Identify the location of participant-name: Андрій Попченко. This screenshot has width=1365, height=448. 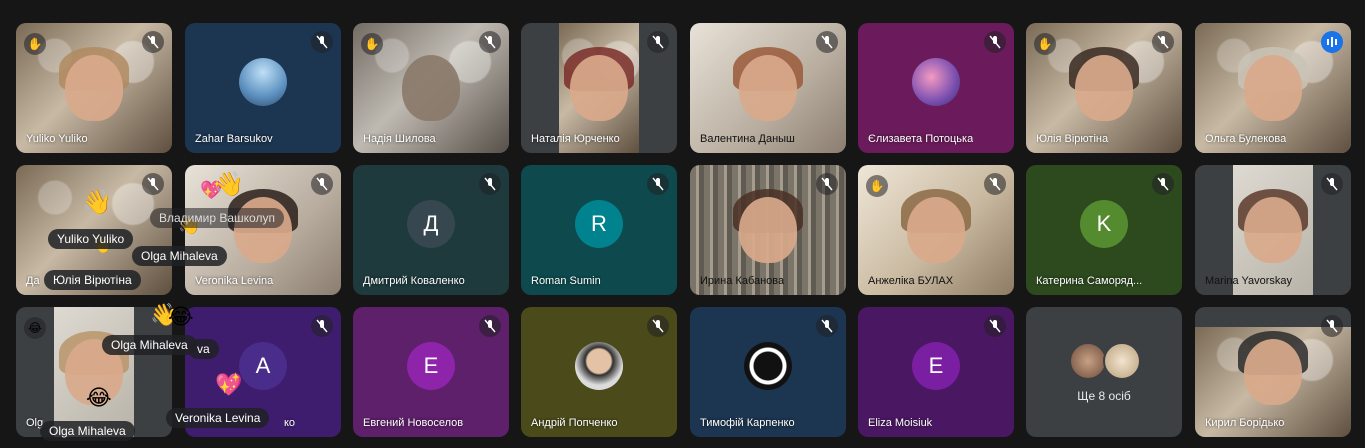
(574, 423).